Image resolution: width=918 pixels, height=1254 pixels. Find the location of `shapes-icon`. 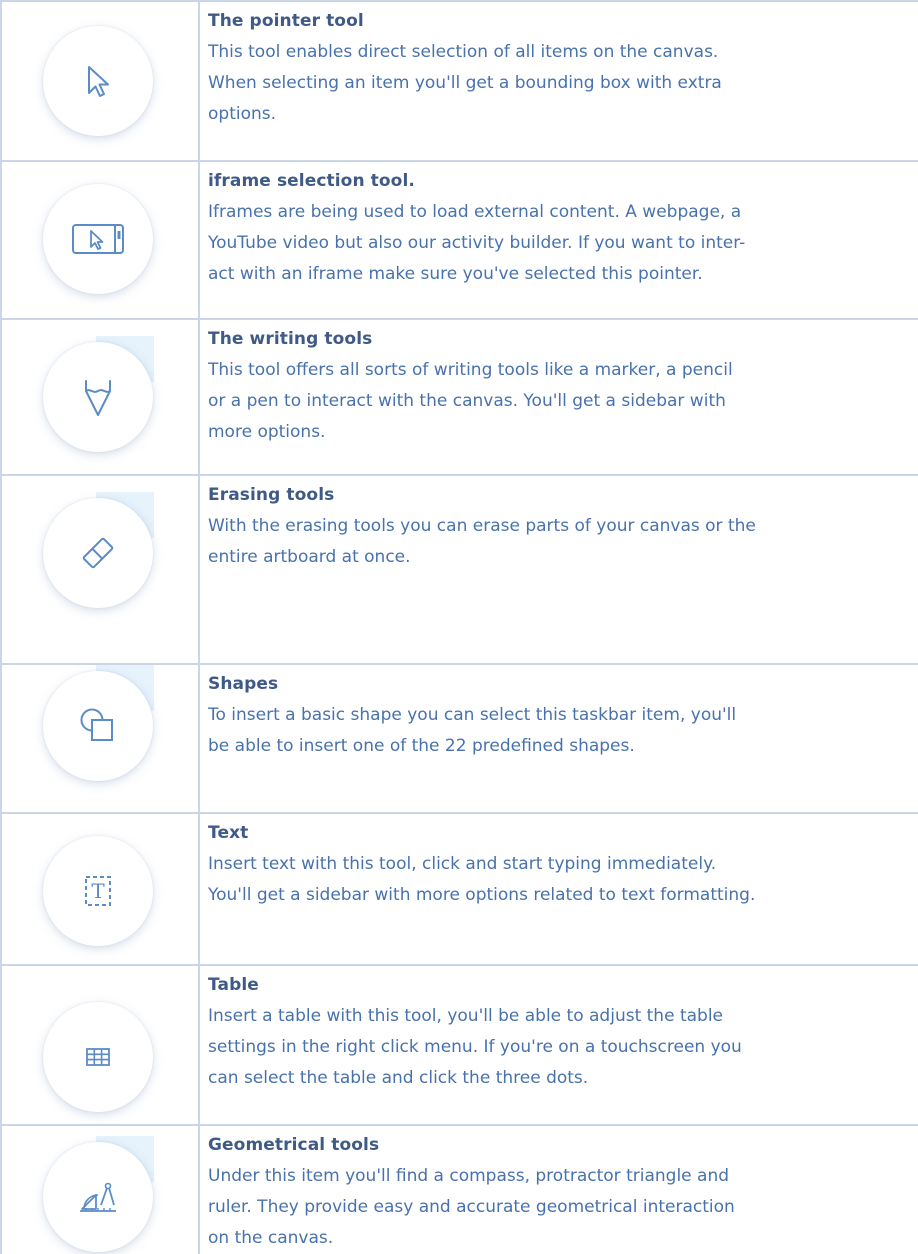

shapes-icon is located at coordinates (96, 724).